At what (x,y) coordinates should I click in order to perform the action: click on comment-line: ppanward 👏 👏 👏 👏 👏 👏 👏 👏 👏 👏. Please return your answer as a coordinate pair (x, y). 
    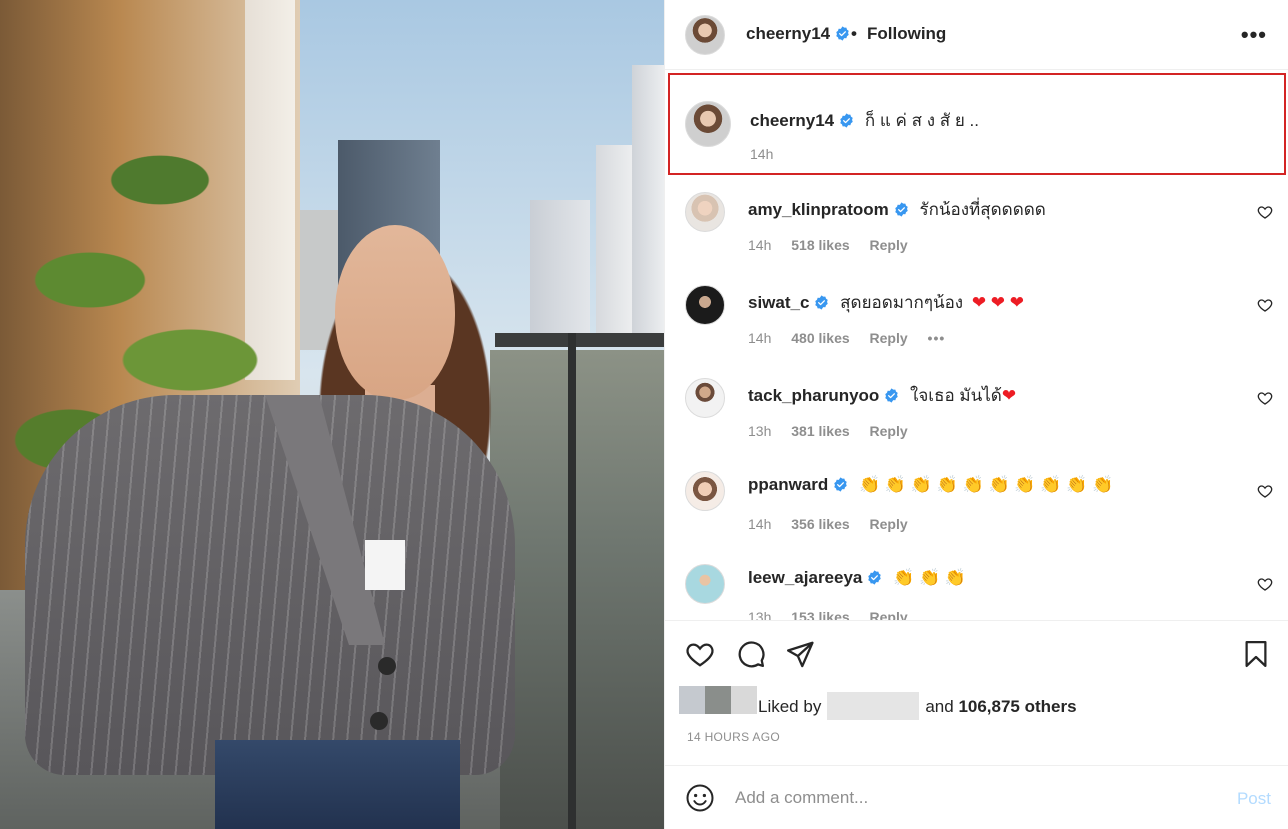
    Looking at the image, I should click on (930, 485).